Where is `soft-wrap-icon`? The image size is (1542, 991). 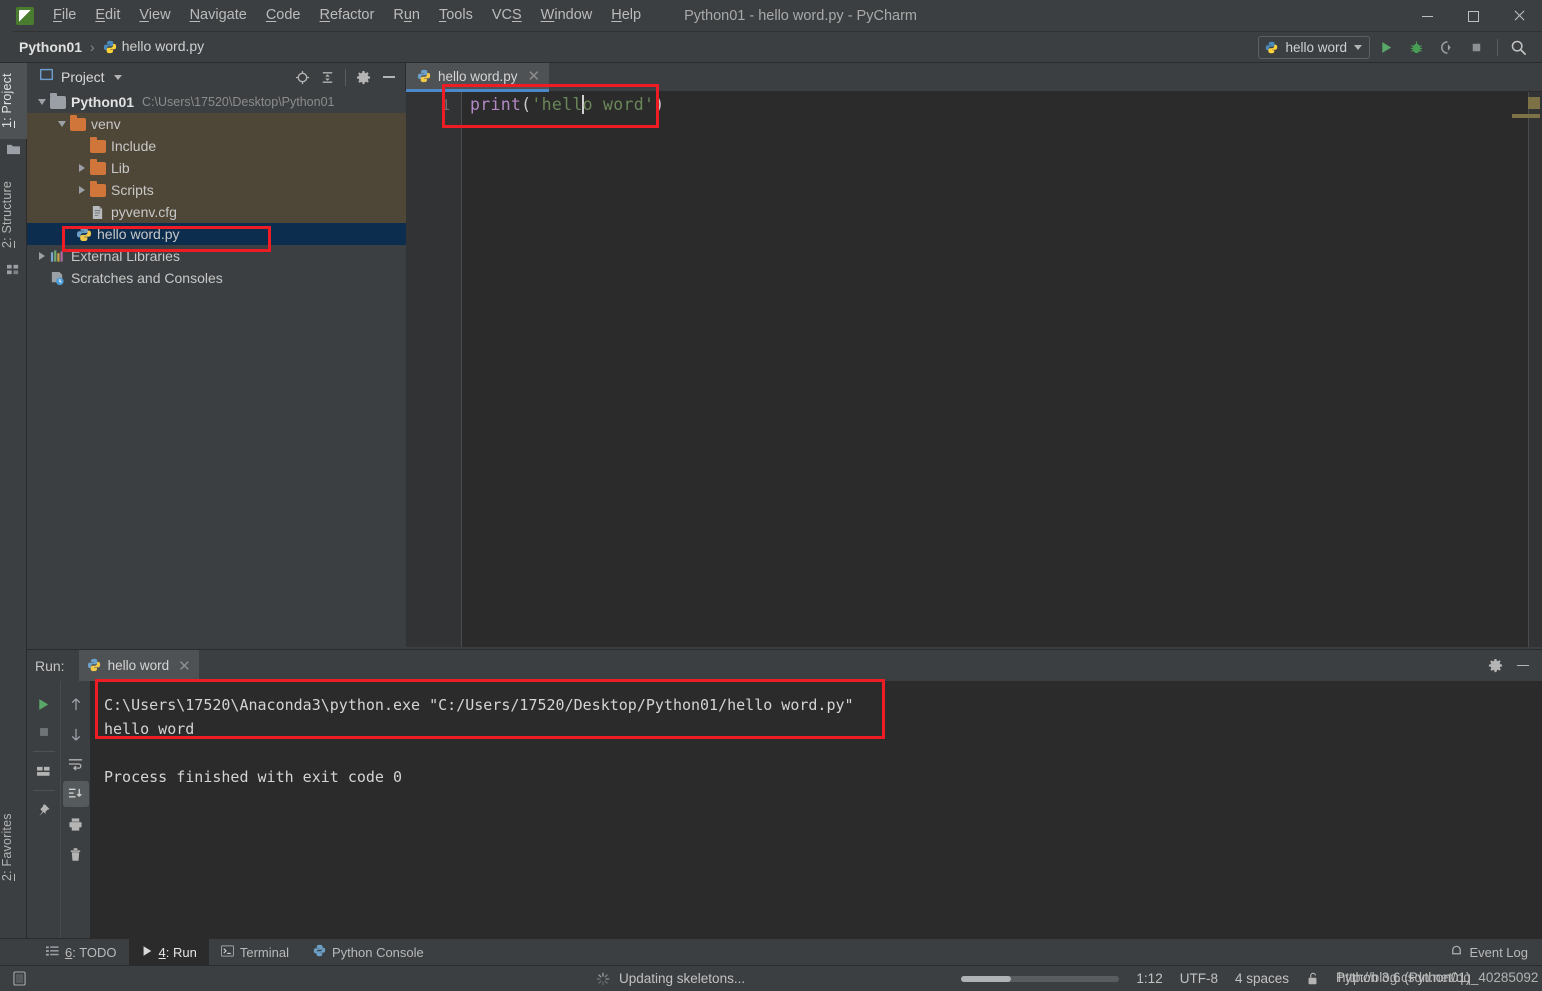
soft-wrap-icon is located at coordinates (76, 764).